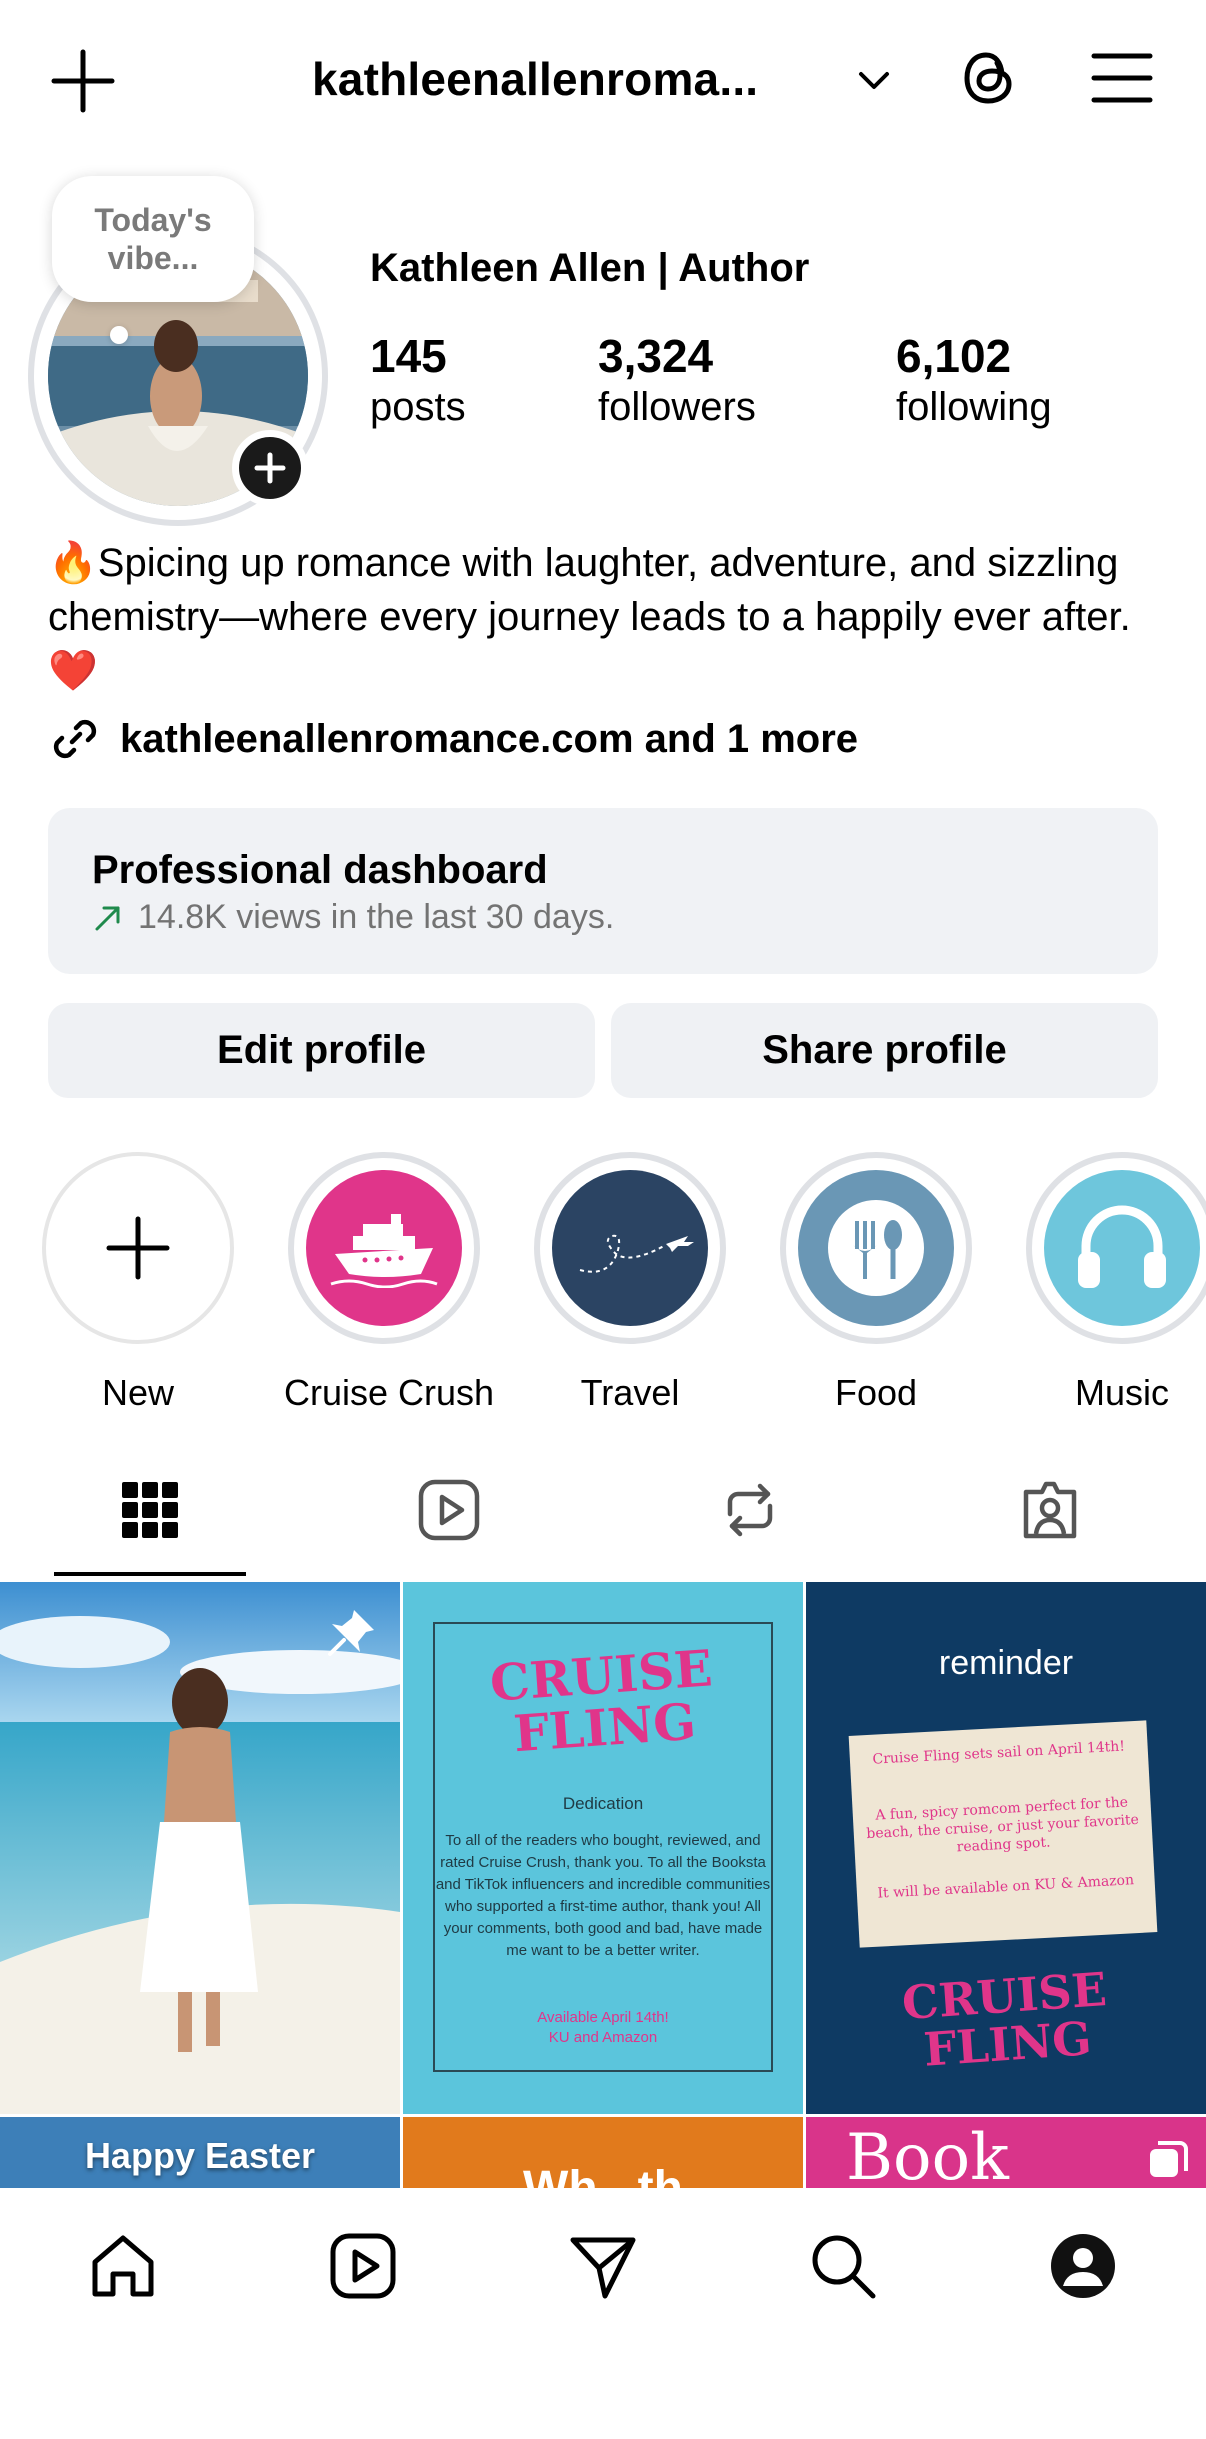 This screenshot has height=2439, width=1206. I want to click on reposts-icon, so click(750, 1510).